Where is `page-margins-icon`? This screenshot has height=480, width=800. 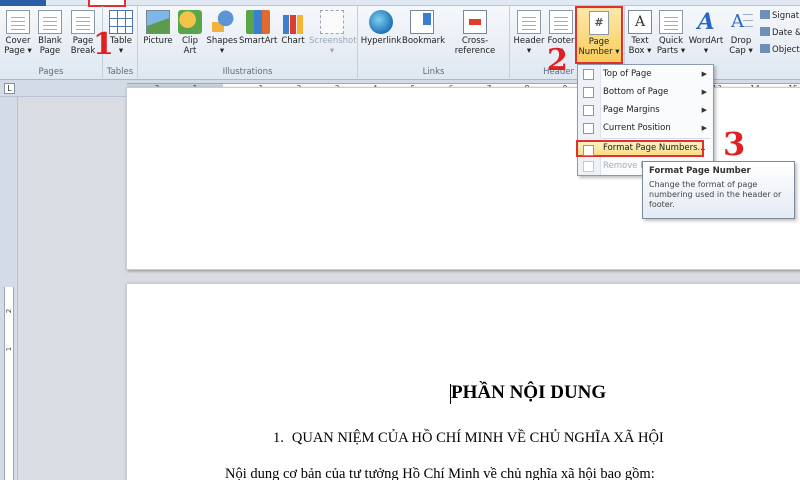
page-margins-icon is located at coordinates (588, 110).